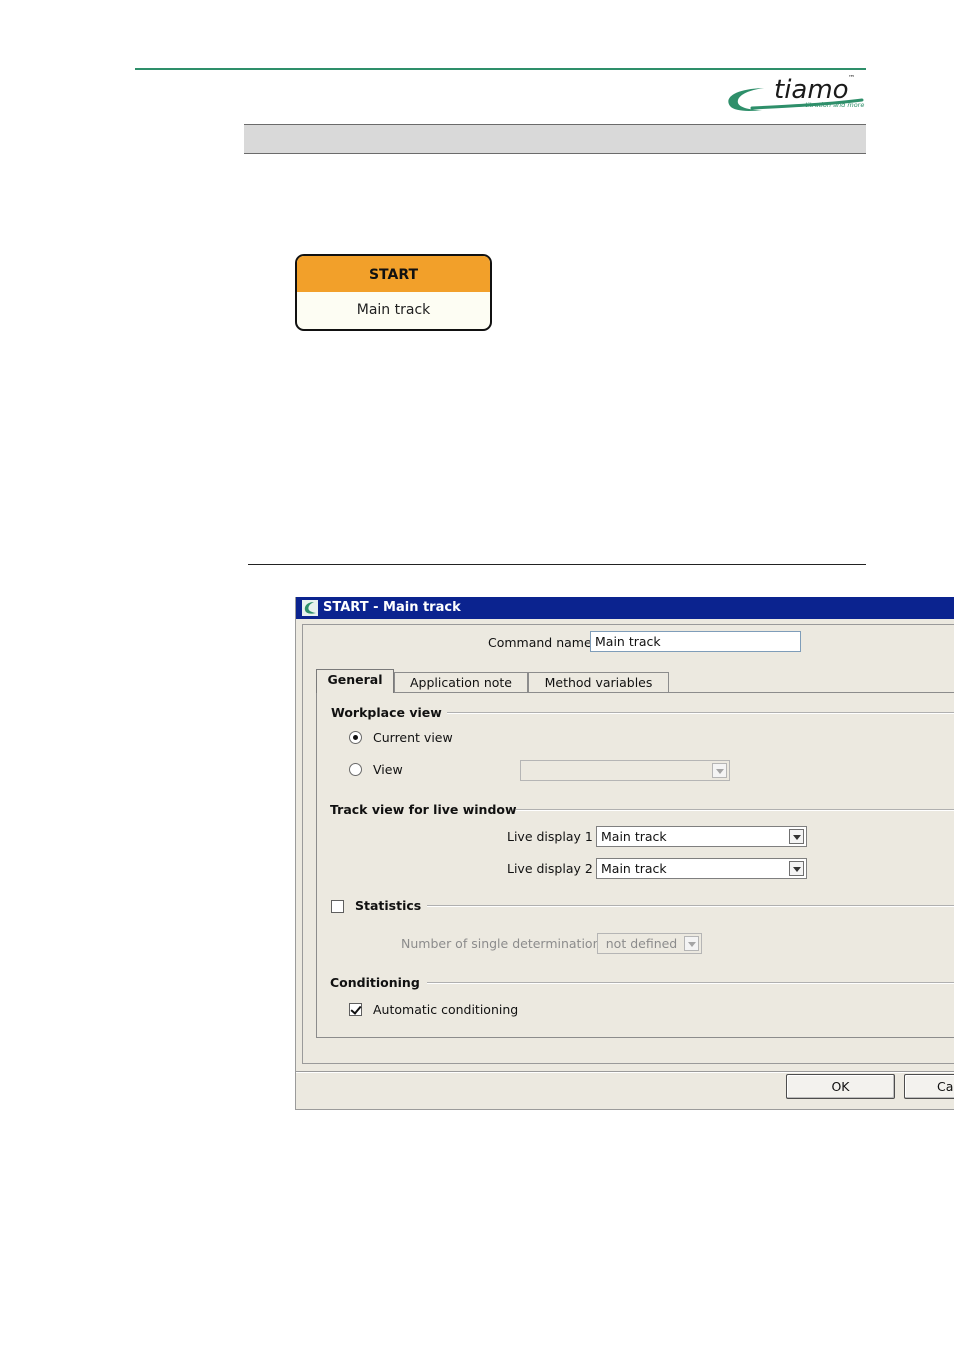 Image resolution: width=954 pixels, height=1350 pixels. What do you see at coordinates (625, 1072) in the screenshot?
I see `button-bar-separator` at bounding box center [625, 1072].